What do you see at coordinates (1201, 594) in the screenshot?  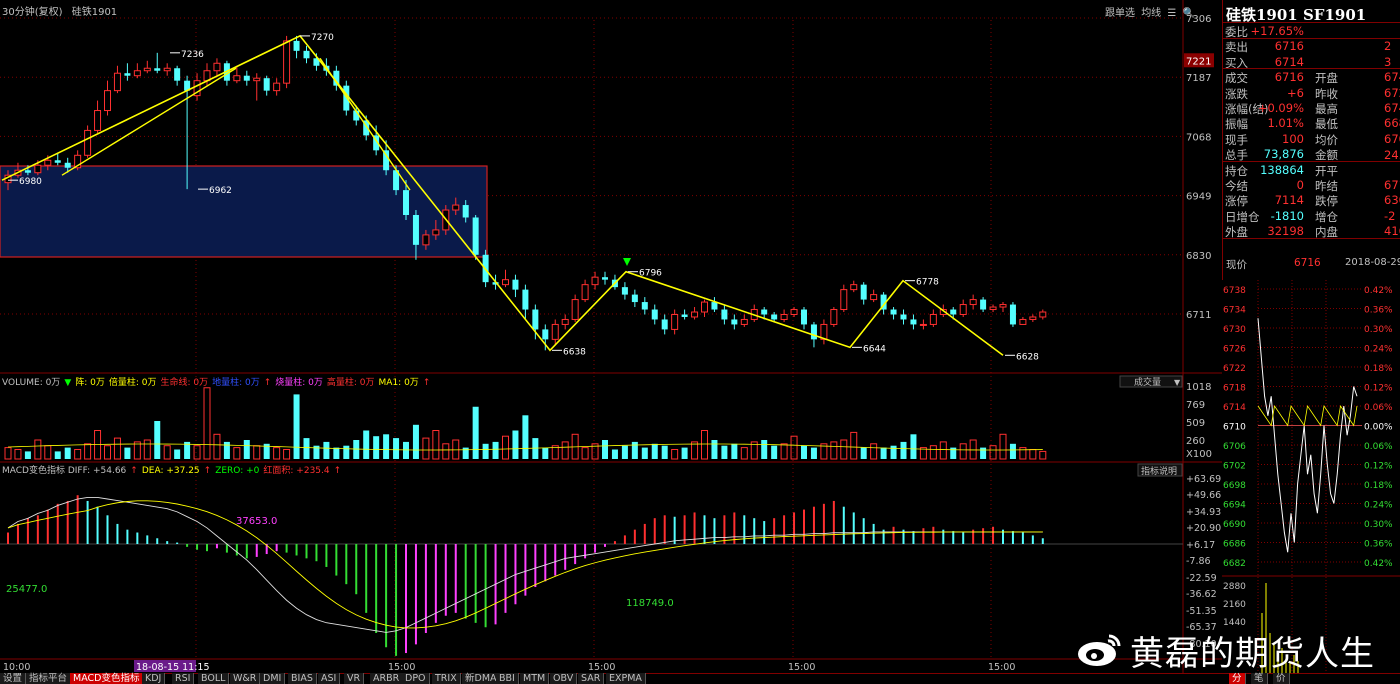 I see `macd-tick-label: -36.62` at bounding box center [1201, 594].